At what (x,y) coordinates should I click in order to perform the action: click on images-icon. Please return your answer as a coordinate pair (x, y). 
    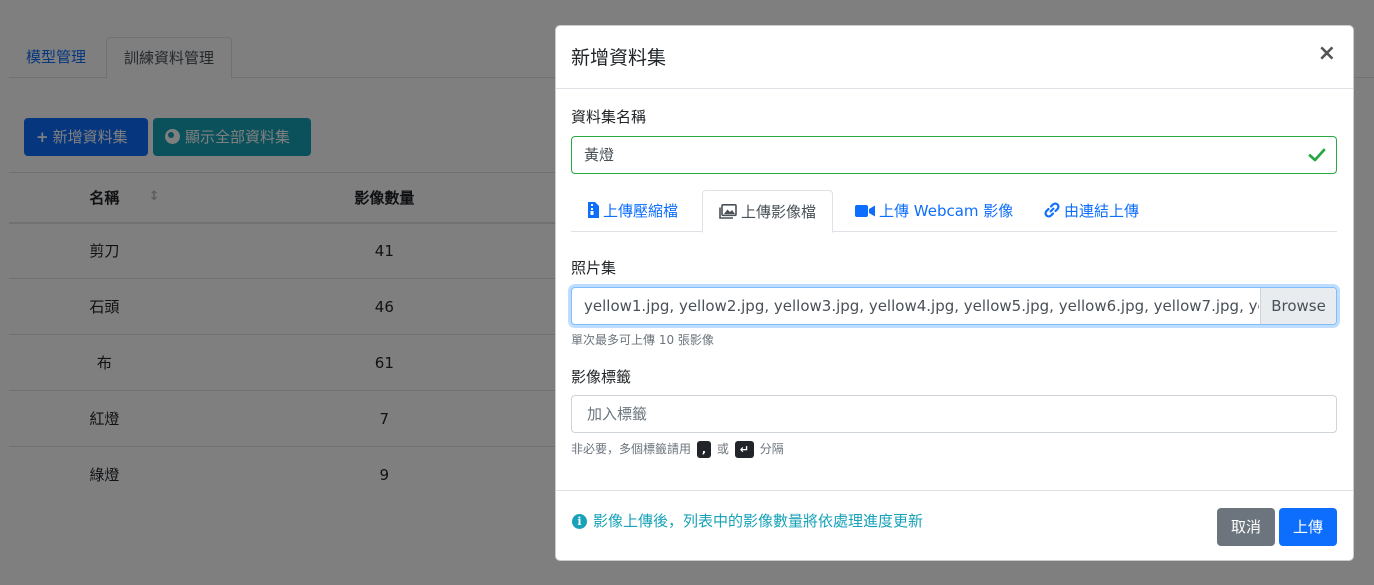
    Looking at the image, I should click on (728, 211).